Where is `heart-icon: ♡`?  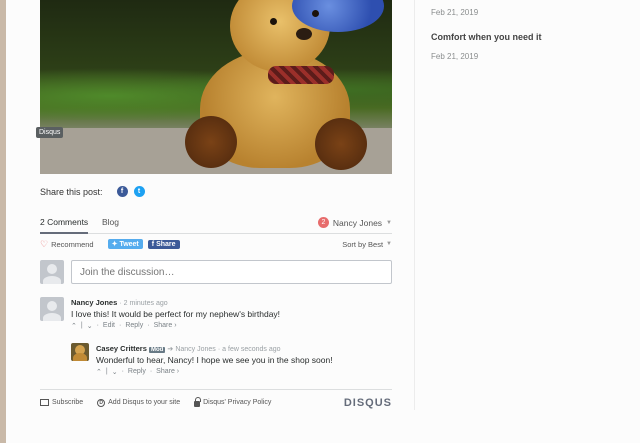
heart-icon: ♡ is located at coordinates (44, 243).